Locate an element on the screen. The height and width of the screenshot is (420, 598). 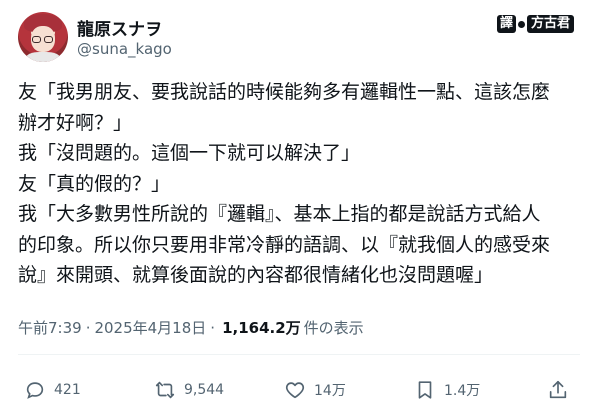
tweet-time: 午前7:39 is located at coordinates (50, 327).